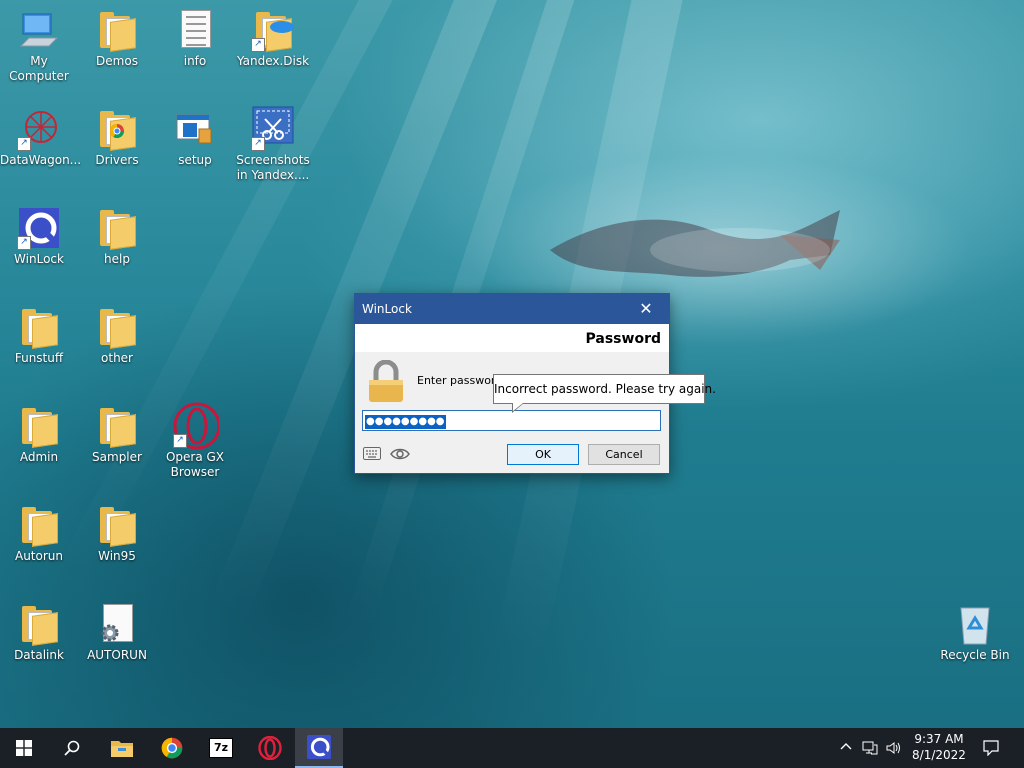  Describe the element at coordinates (623, 339) in the screenshot. I see `dialog-heading: Password` at that location.